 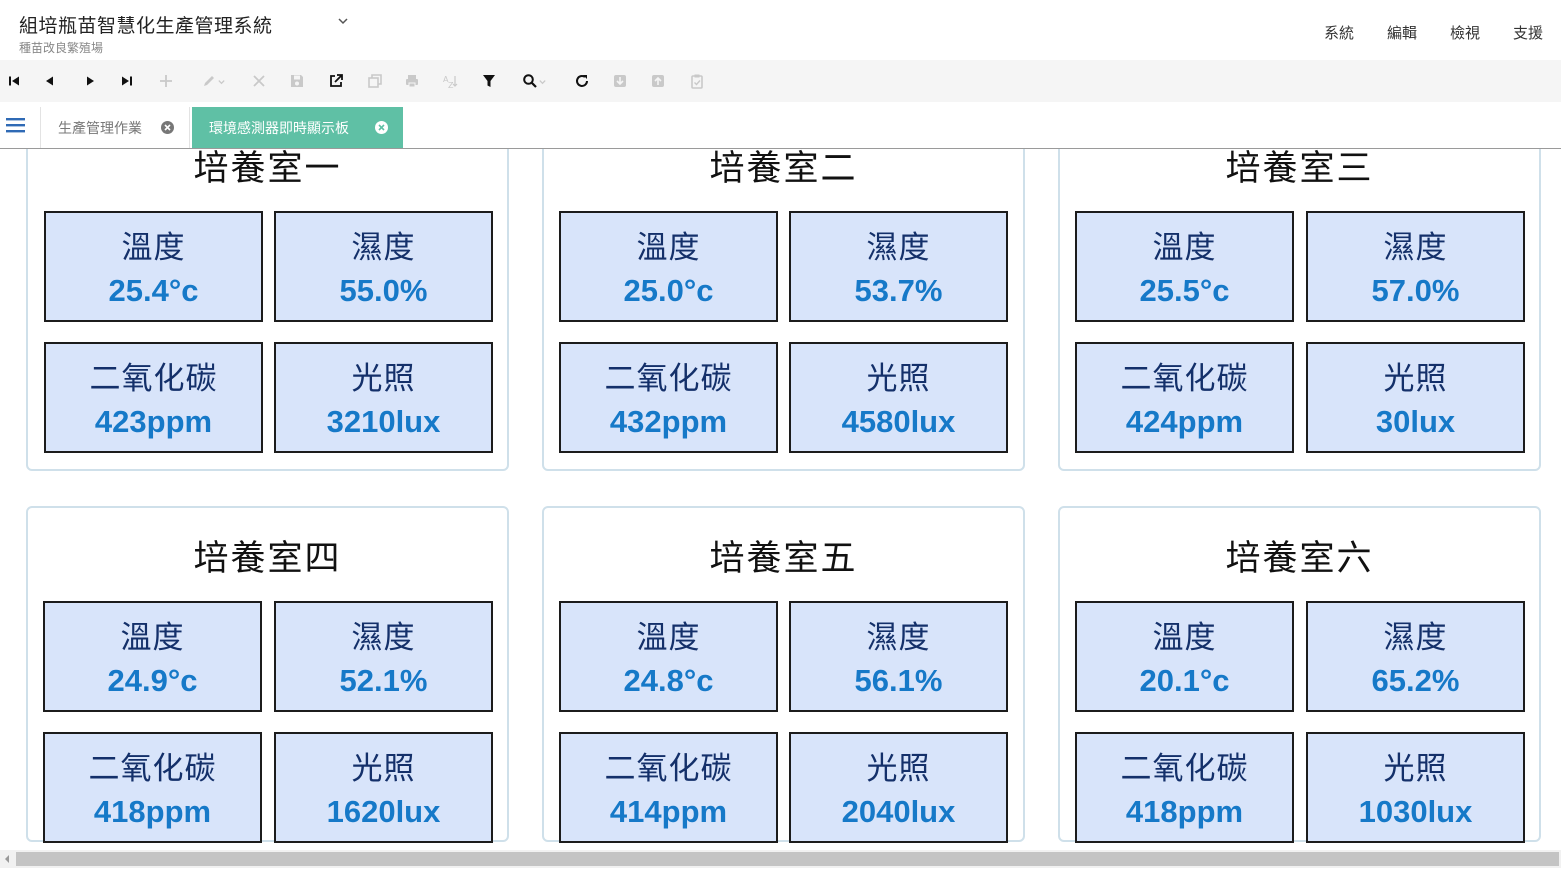 I want to click on light-tile: 光照 4580lux, so click(x=898, y=397).